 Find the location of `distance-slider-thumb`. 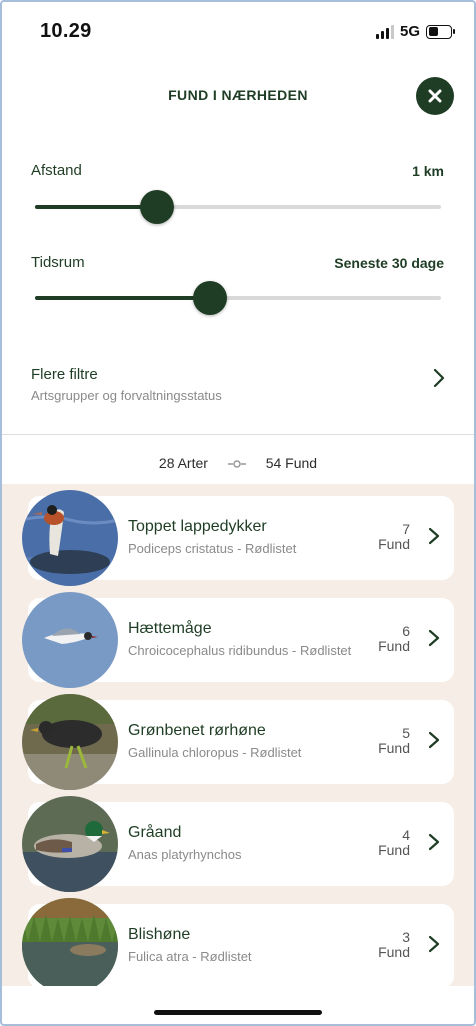

distance-slider-thumb is located at coordinates (156, 207).